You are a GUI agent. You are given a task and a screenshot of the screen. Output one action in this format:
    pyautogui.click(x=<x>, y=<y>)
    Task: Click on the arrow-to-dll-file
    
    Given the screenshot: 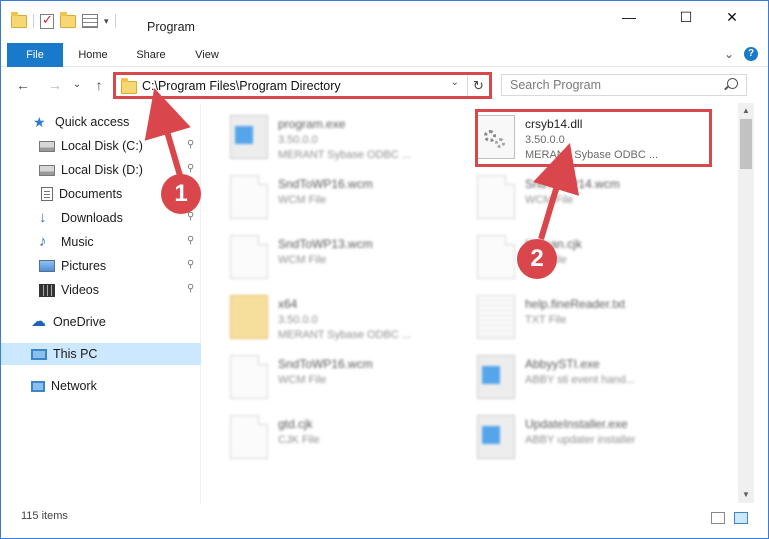 What is the action you would take?
    pyautogui.click(x=556, y=191)
    